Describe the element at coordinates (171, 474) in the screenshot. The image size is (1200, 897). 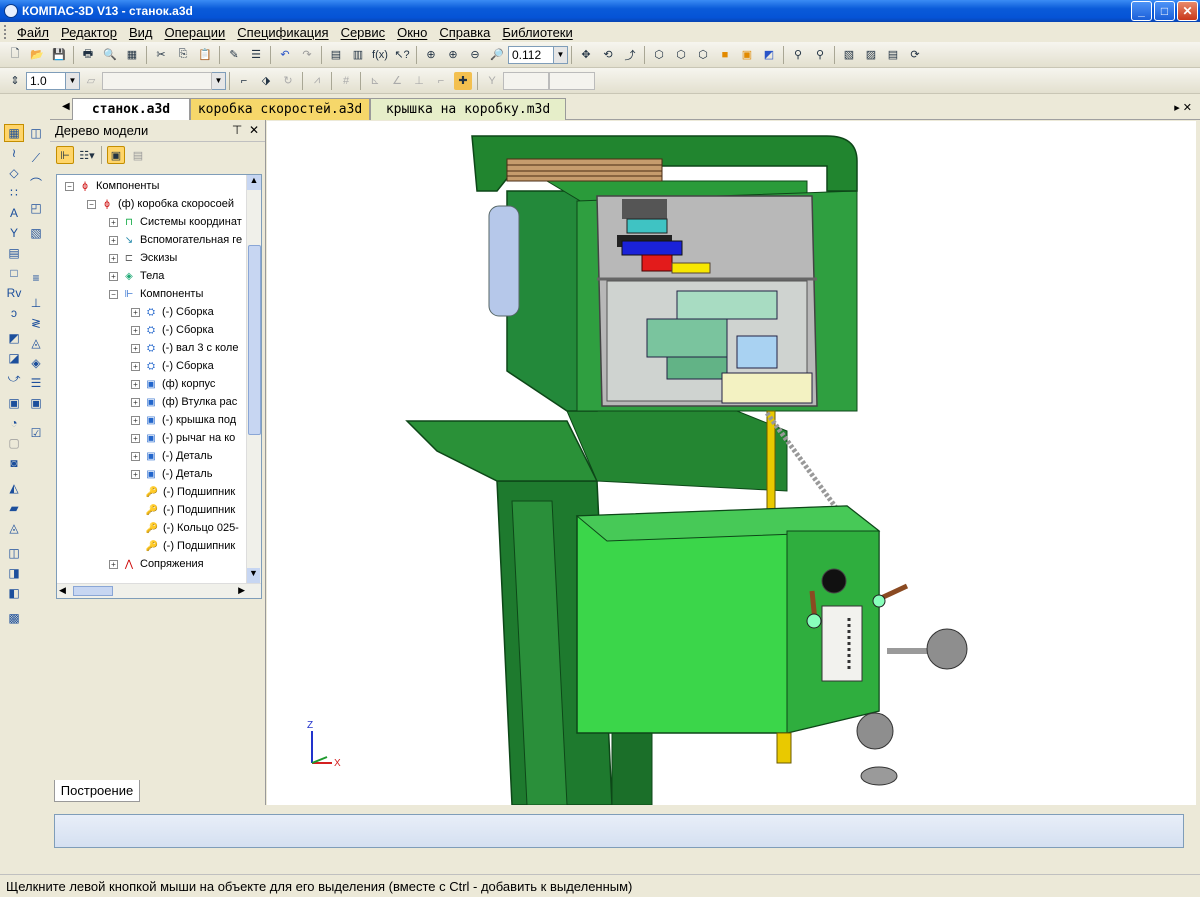
I see `tree-item: + ▣ (-) Деталь` at that location.